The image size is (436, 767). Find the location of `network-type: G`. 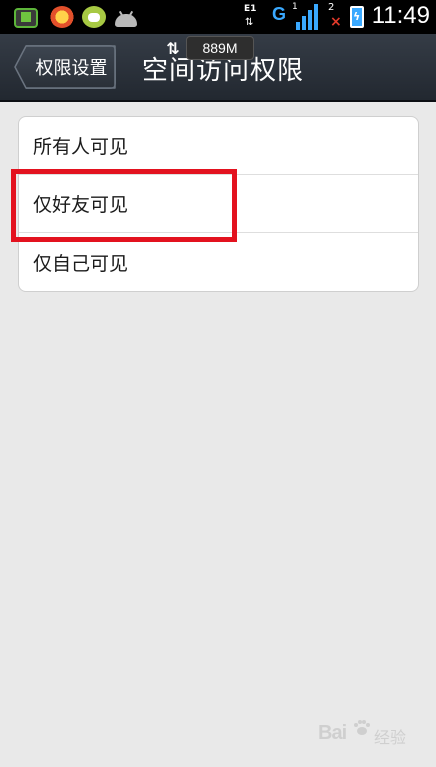

network-type: G is located at coordinates (279, 14).